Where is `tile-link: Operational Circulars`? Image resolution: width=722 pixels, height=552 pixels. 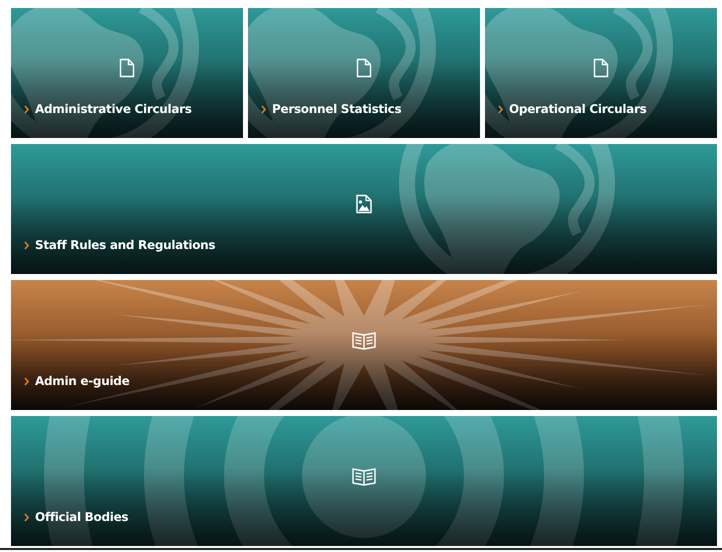 tile-link: Operational Circulars is located at coordinates (601, 73).